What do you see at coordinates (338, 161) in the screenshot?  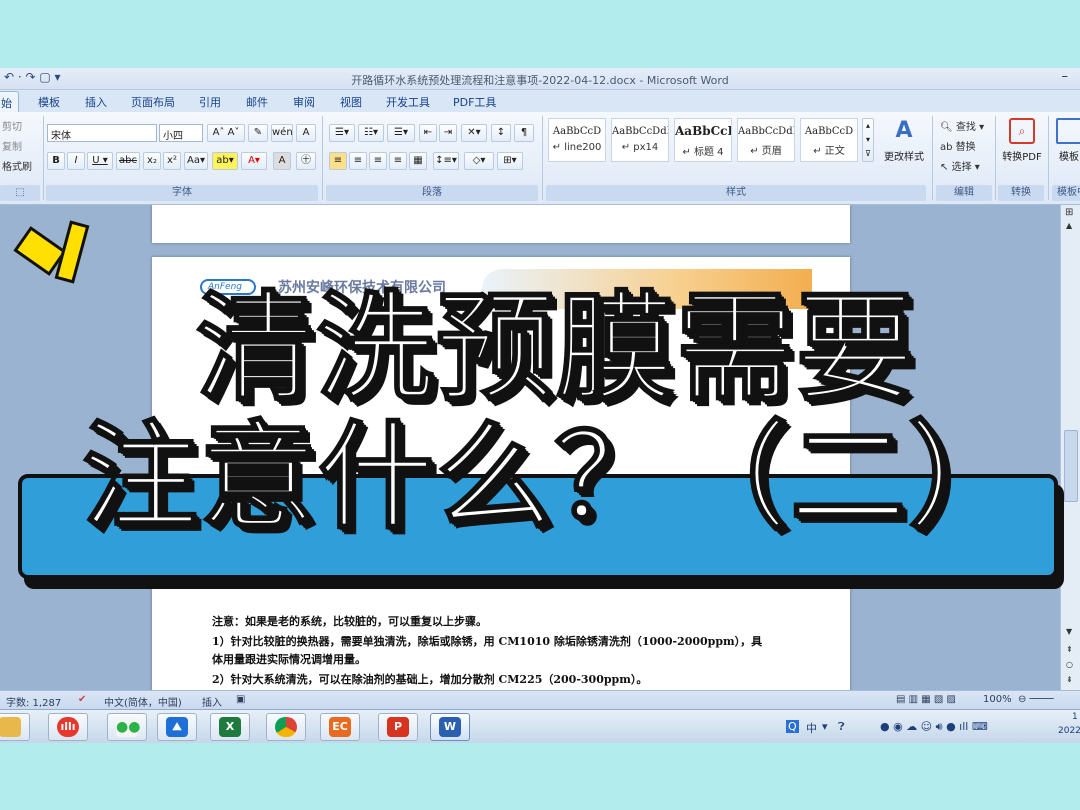 I see `align-left-button: ≡` at bounding box center [338, 161].